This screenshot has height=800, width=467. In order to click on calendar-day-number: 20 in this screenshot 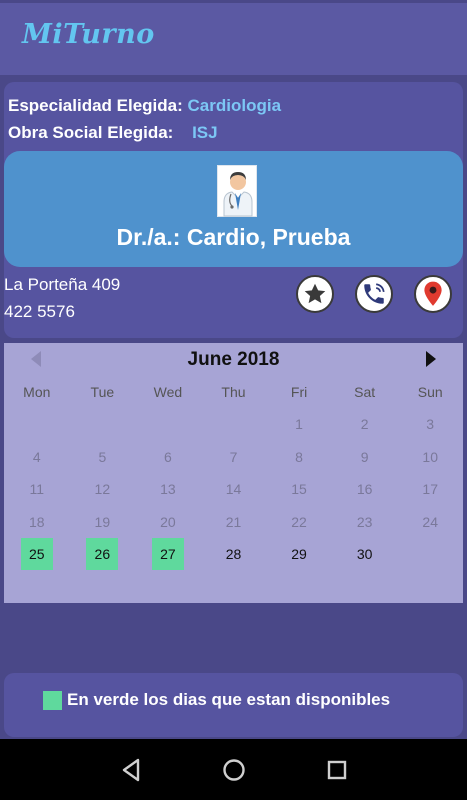, I will do `click(168, 521)`.